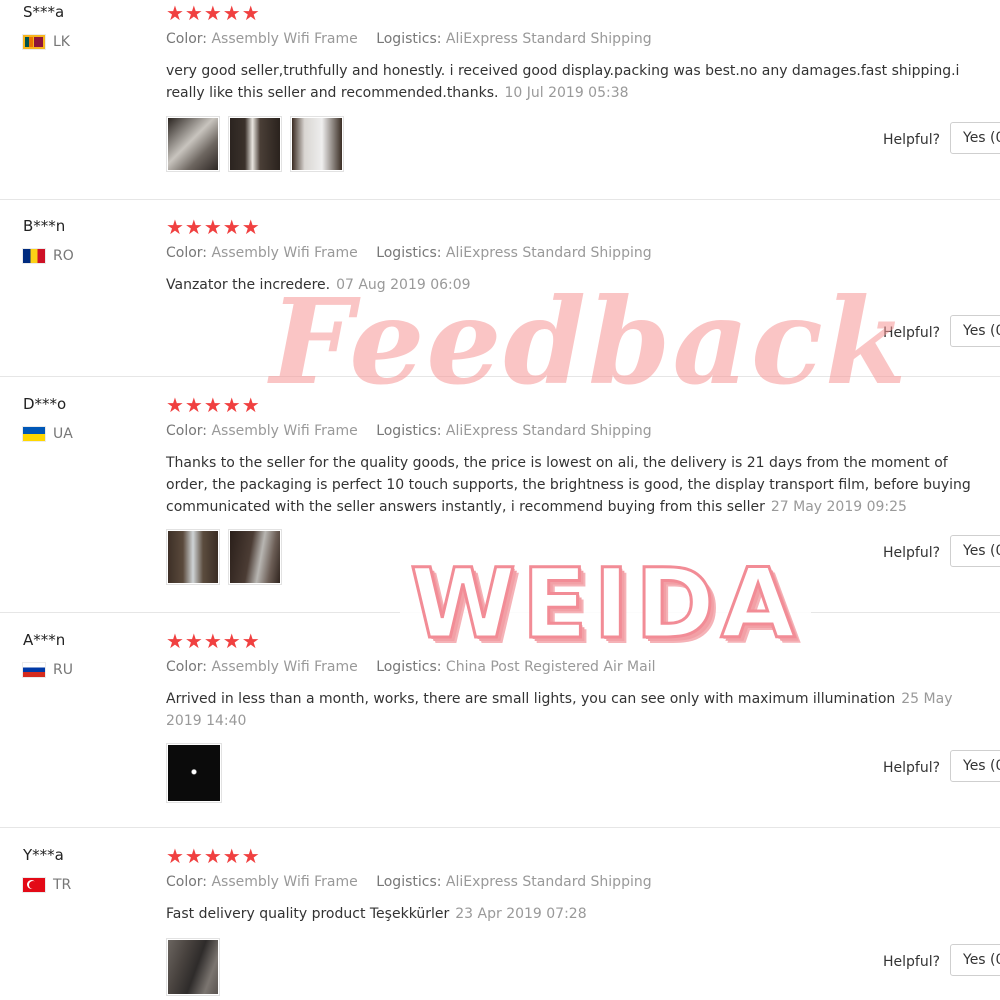 The image size is (1000, 1000). Describe the element at coordinates (44, 640) in the screenshot. I see `reviewer-name: A***n` at that location.